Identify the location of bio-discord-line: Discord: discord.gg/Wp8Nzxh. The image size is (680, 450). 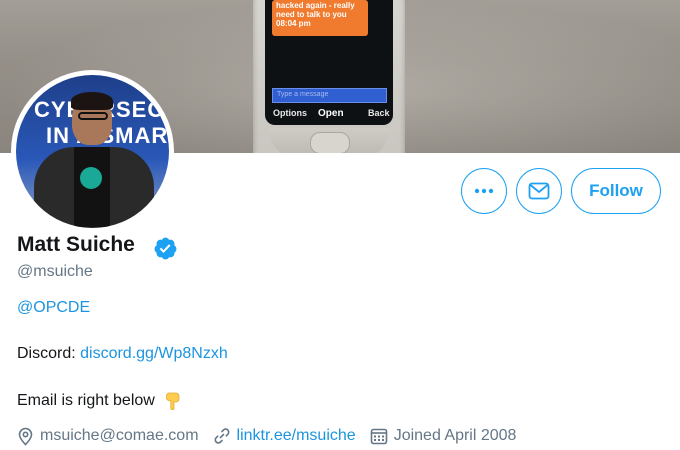
(122, 354).